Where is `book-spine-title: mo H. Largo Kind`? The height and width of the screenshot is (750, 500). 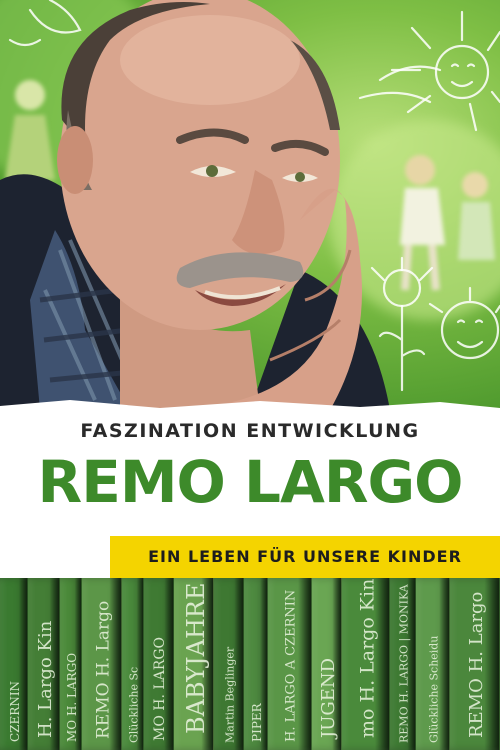
book-spine-title: mo H. Largo Kind is located at coordinates (367, 658).